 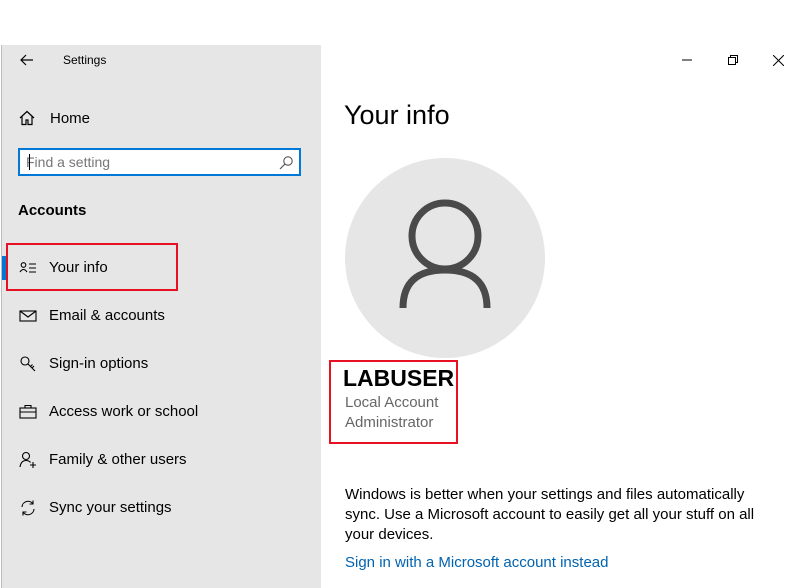 What do you see at coordinates (28, 412) in the screenshot?
I see `briefcase-icon` at bounding box center [28, 412].